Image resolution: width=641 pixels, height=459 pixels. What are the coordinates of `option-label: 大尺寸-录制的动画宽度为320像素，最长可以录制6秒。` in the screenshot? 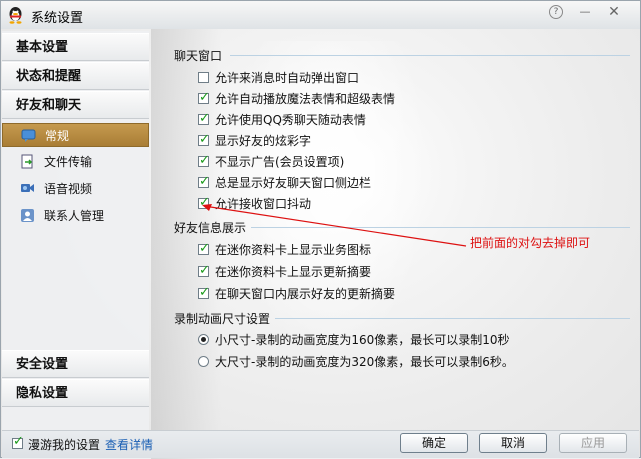 It's located at (364, 362).